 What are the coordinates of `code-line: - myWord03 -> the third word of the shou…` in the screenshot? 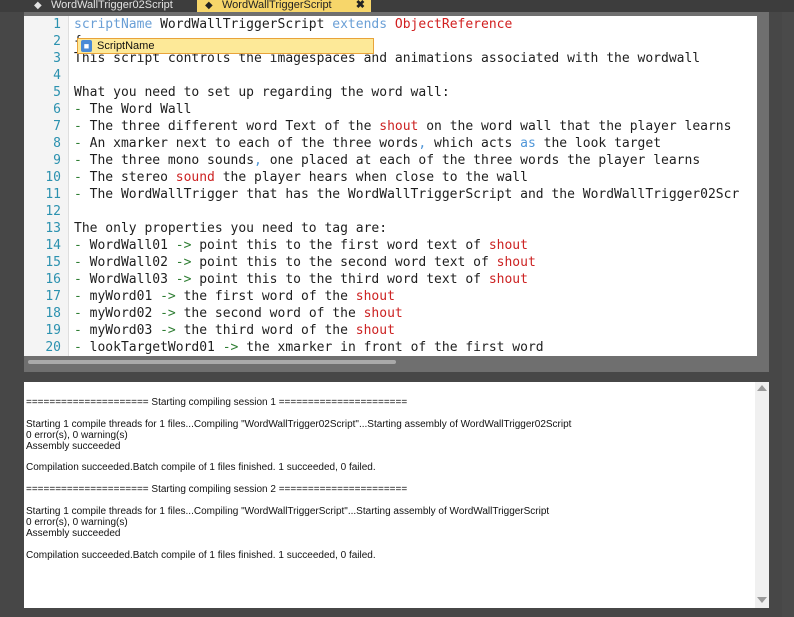 It's located at (234, 330).